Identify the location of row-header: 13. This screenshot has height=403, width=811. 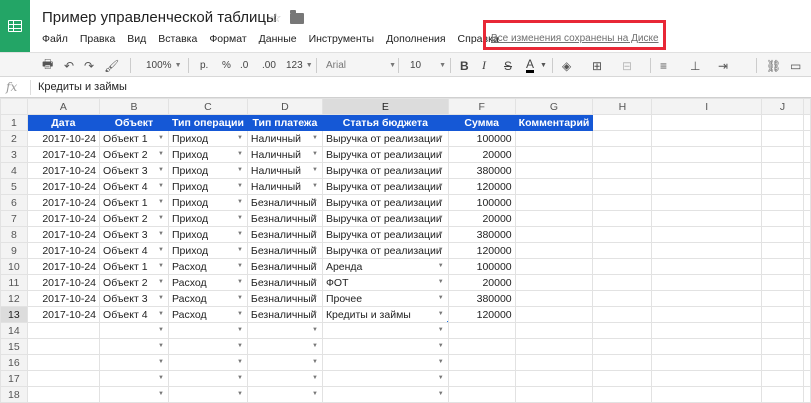
(14, 314).